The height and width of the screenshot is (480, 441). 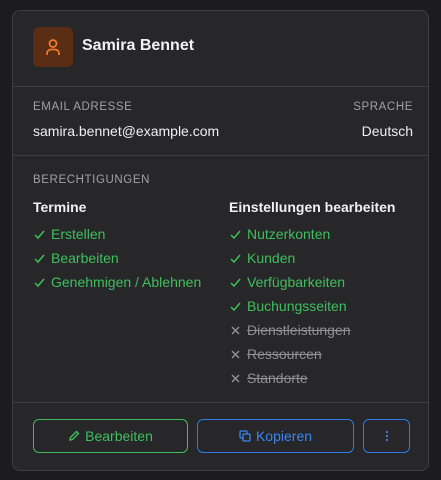 What do you see at coordinates (83, 107) in the screenshot?
I see `email-label: EMAIL ADRESSE` at bounding box center [83, 107].